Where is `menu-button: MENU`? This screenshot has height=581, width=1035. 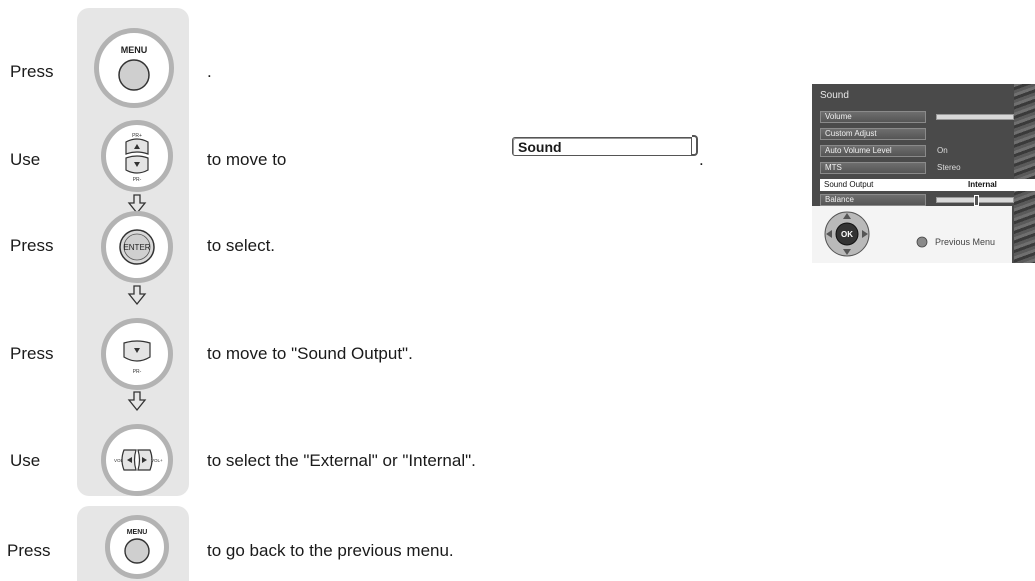
menu-button: MENU is located at coordinates (134, 68).